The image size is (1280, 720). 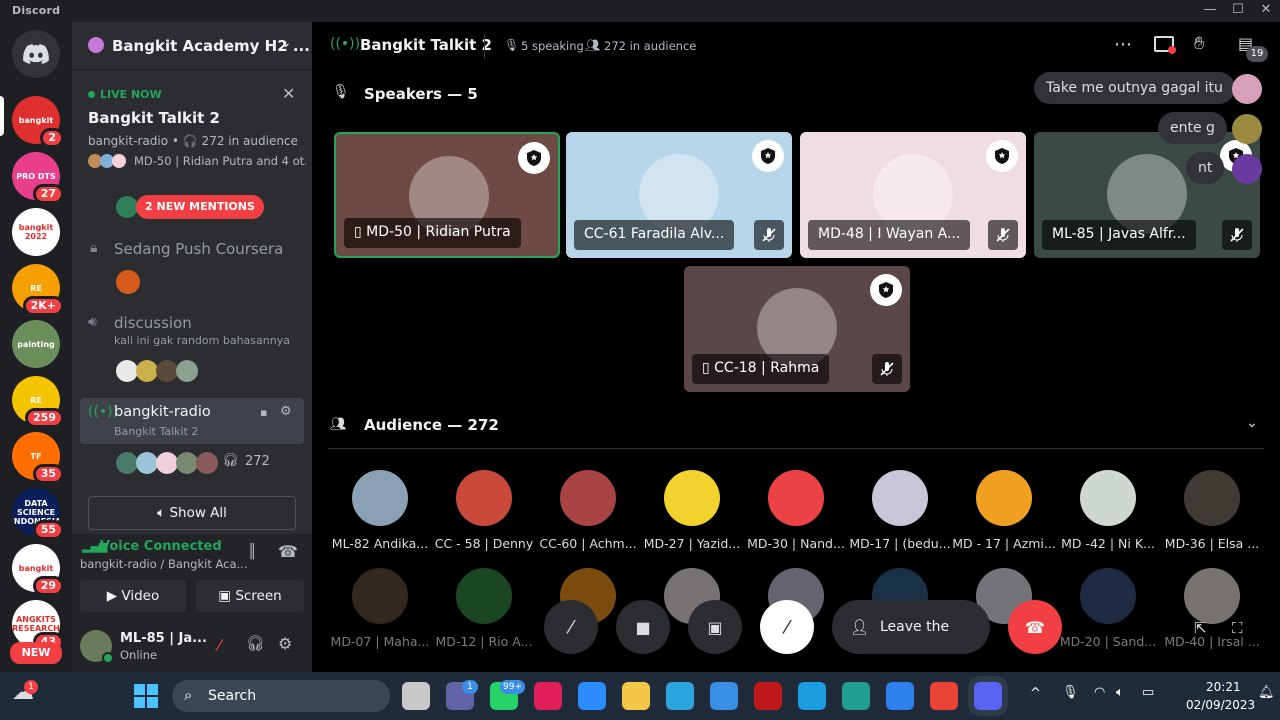 I want to click on clock-date: 02/09/2023, so click(x=1220, y=705).